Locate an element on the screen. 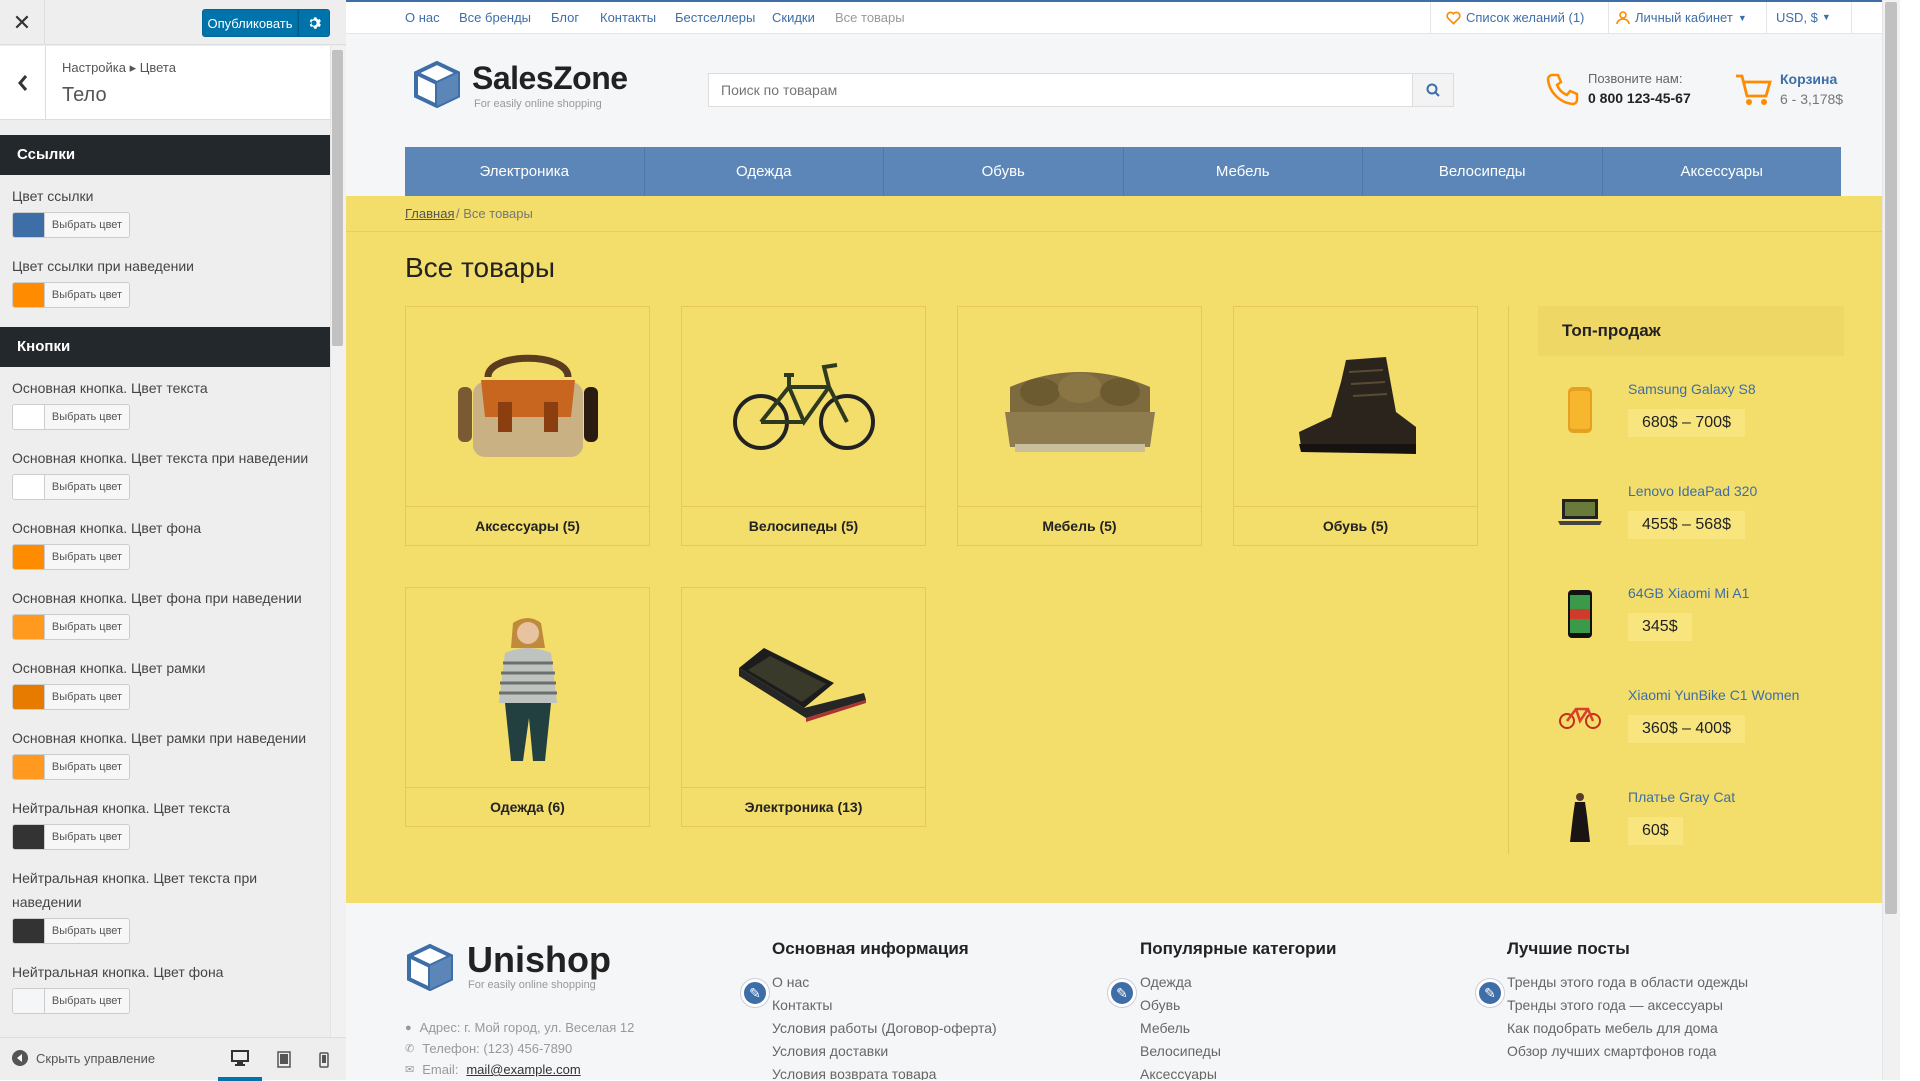  footer-link: Как подобрать мебель для дома is located at coordinates (1627, 1028).